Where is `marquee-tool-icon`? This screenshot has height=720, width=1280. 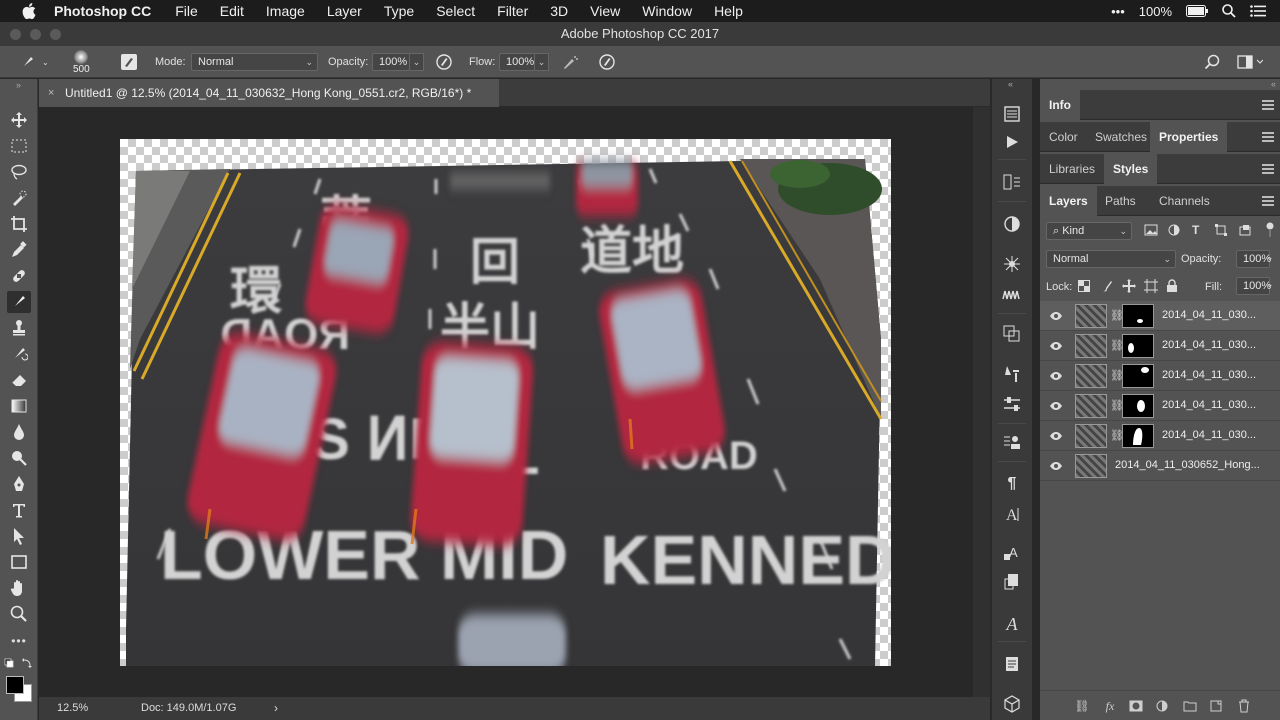 marquee-tool-icon is located at coordinates (19, 146).